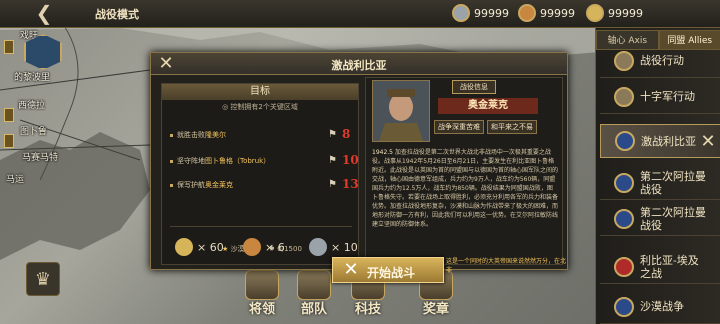  Describe the element at coordinates (512, 127) in the screenshot. I see `trait-badge: 和平来之不易` at that location.